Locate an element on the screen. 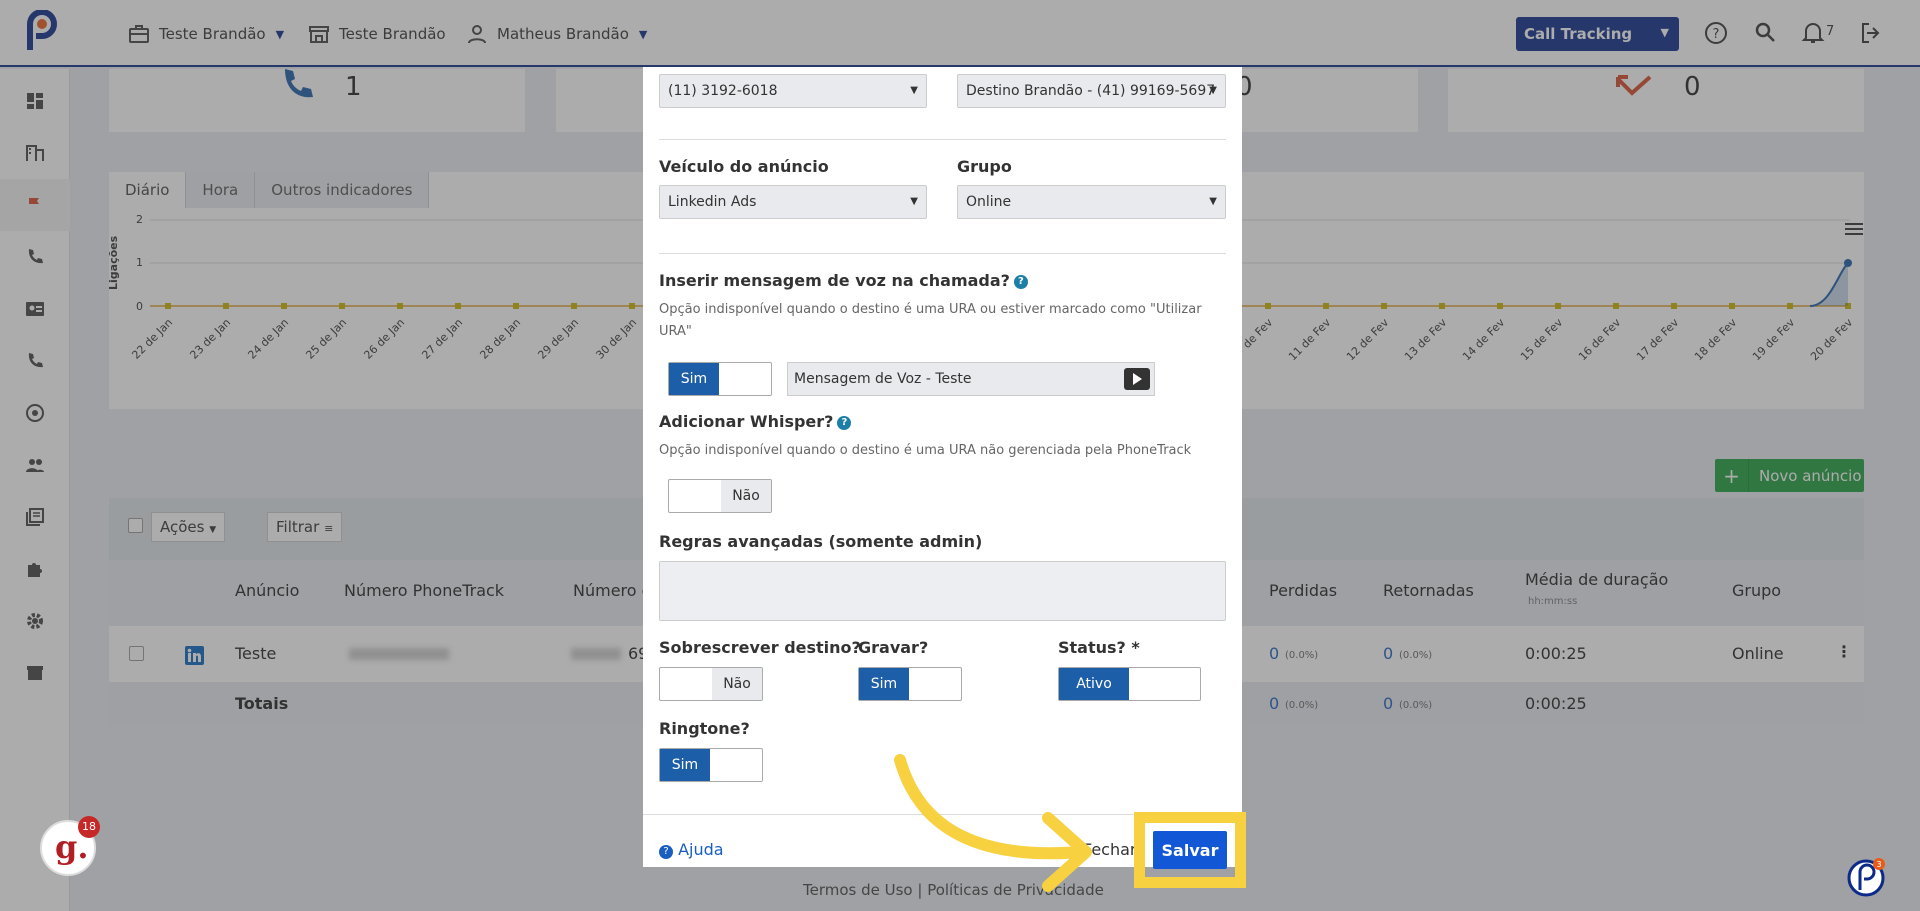 The height and width of the screenshot is (911, 1920). tutorial-arrow-icon is located at coordinates (993, 823).